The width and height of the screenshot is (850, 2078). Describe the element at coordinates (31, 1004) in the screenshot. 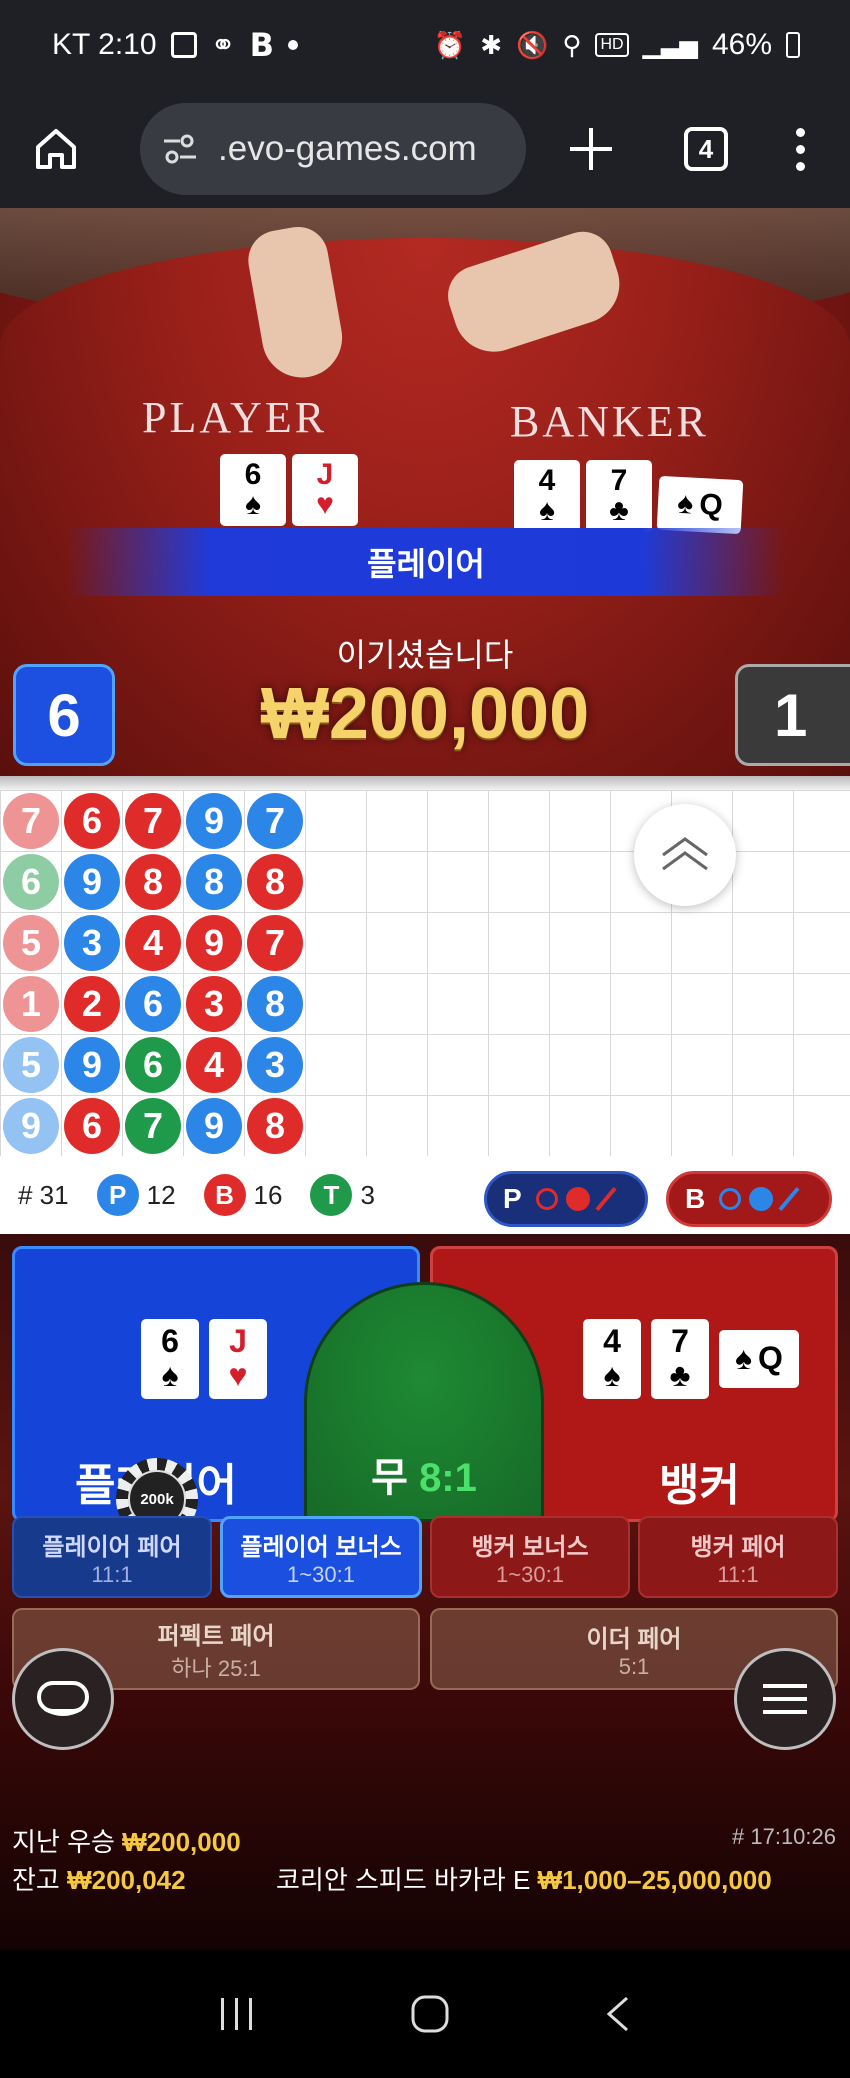

I see `bead-b: 1` at that location.